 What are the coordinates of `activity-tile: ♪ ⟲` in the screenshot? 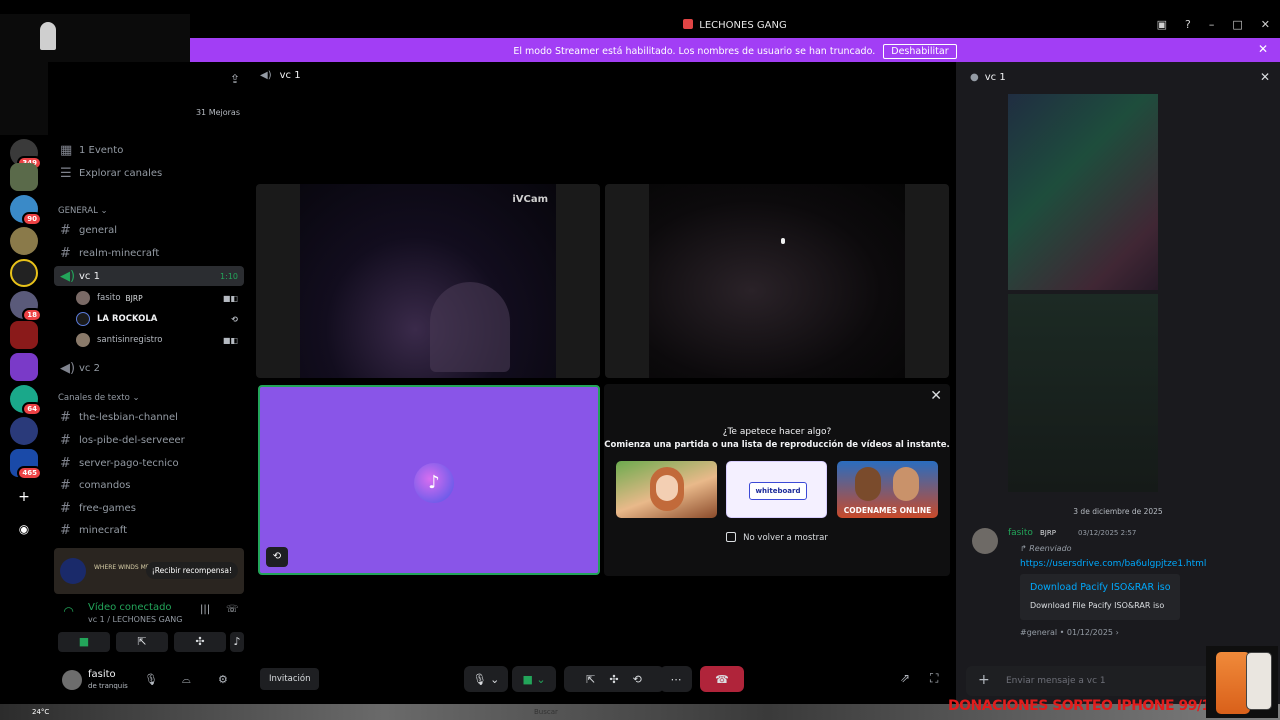 It's located at (429, 480).